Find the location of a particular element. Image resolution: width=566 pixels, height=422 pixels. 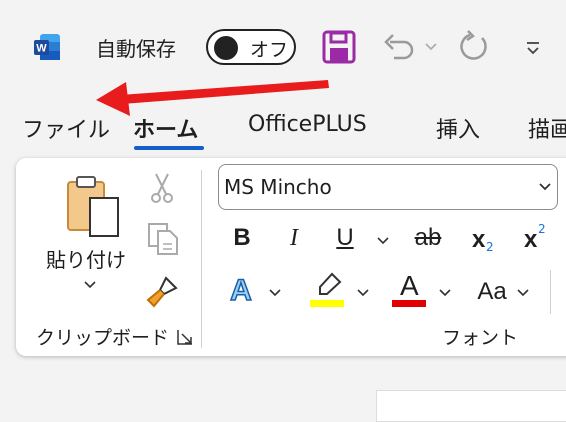

superscript-mark: 2 is located at coordinates (542, 229).